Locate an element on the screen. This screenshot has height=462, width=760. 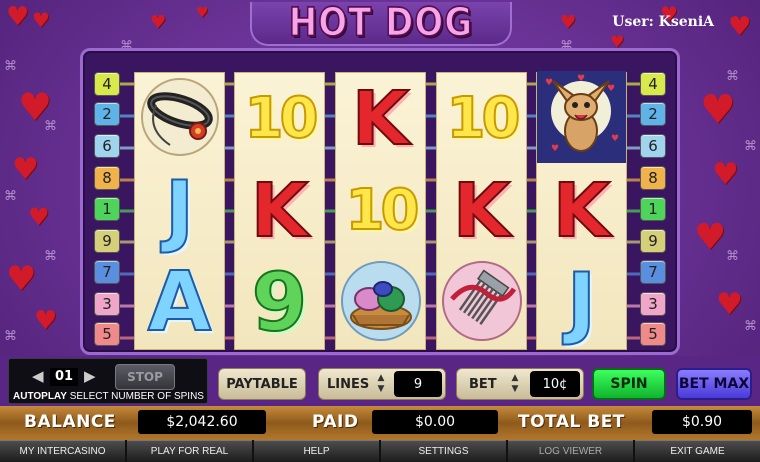
dog-bed-icon is located at coordinates (381, 303).